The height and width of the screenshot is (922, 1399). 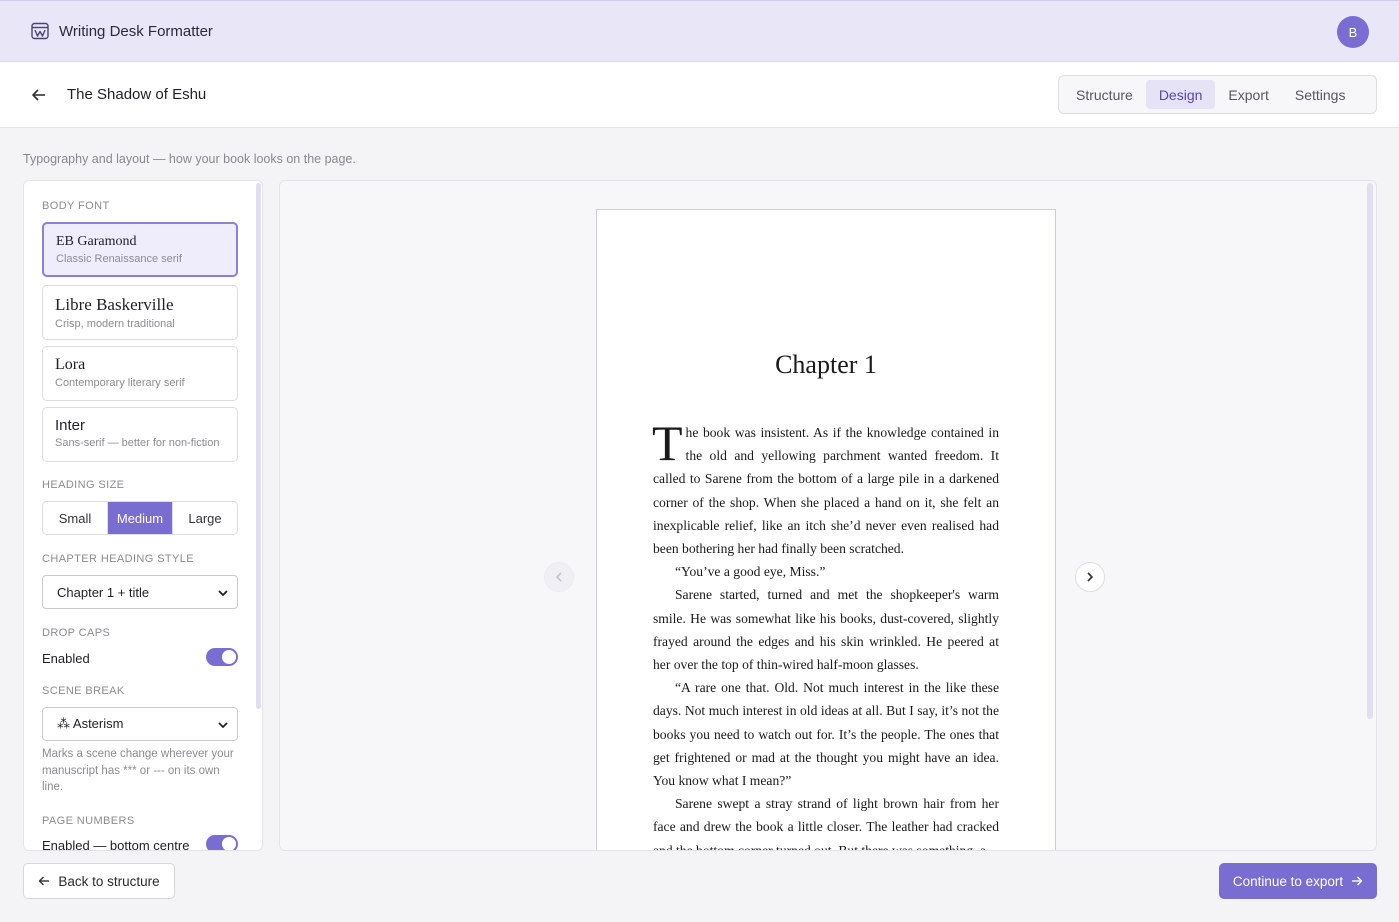 I want to click on font-option-name: Inter, so click(x=70, y=425).